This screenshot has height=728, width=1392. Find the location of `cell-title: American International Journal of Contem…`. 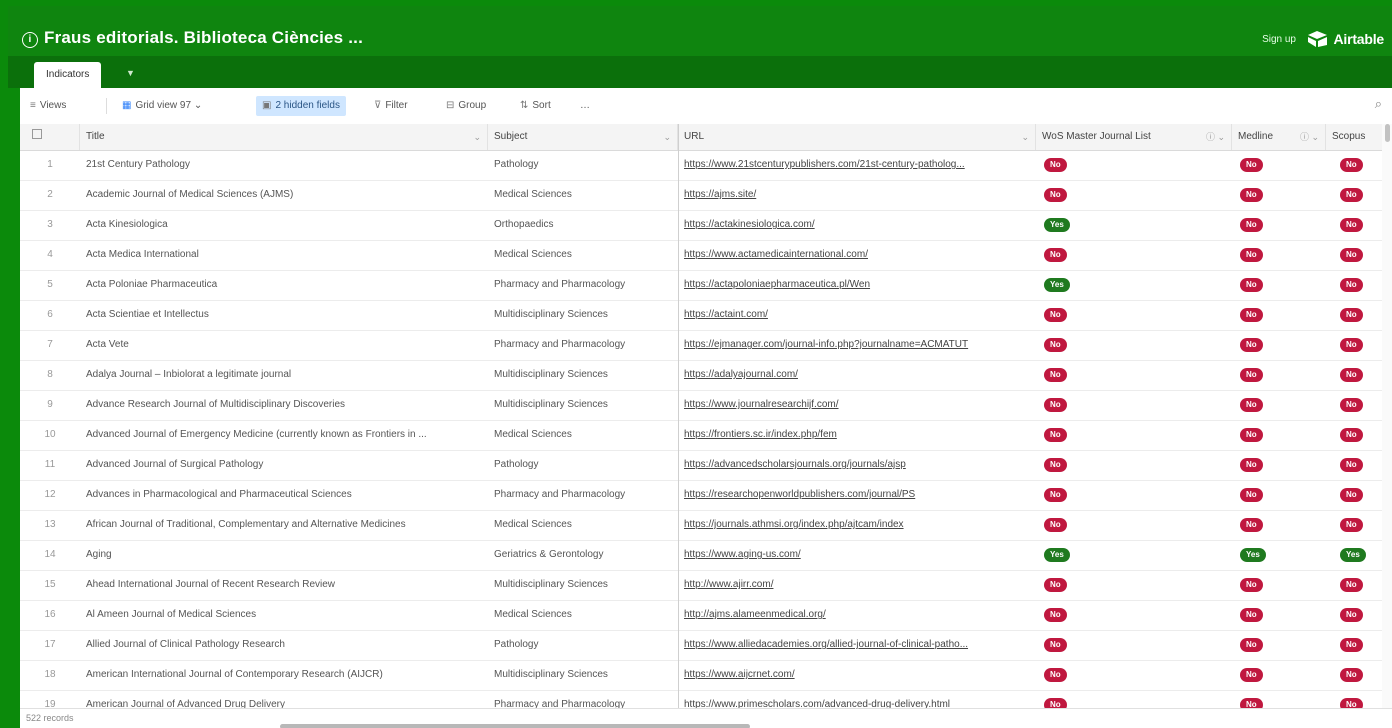

cell-title: American International Journal of Contem… is located at coordinates (284, 675).